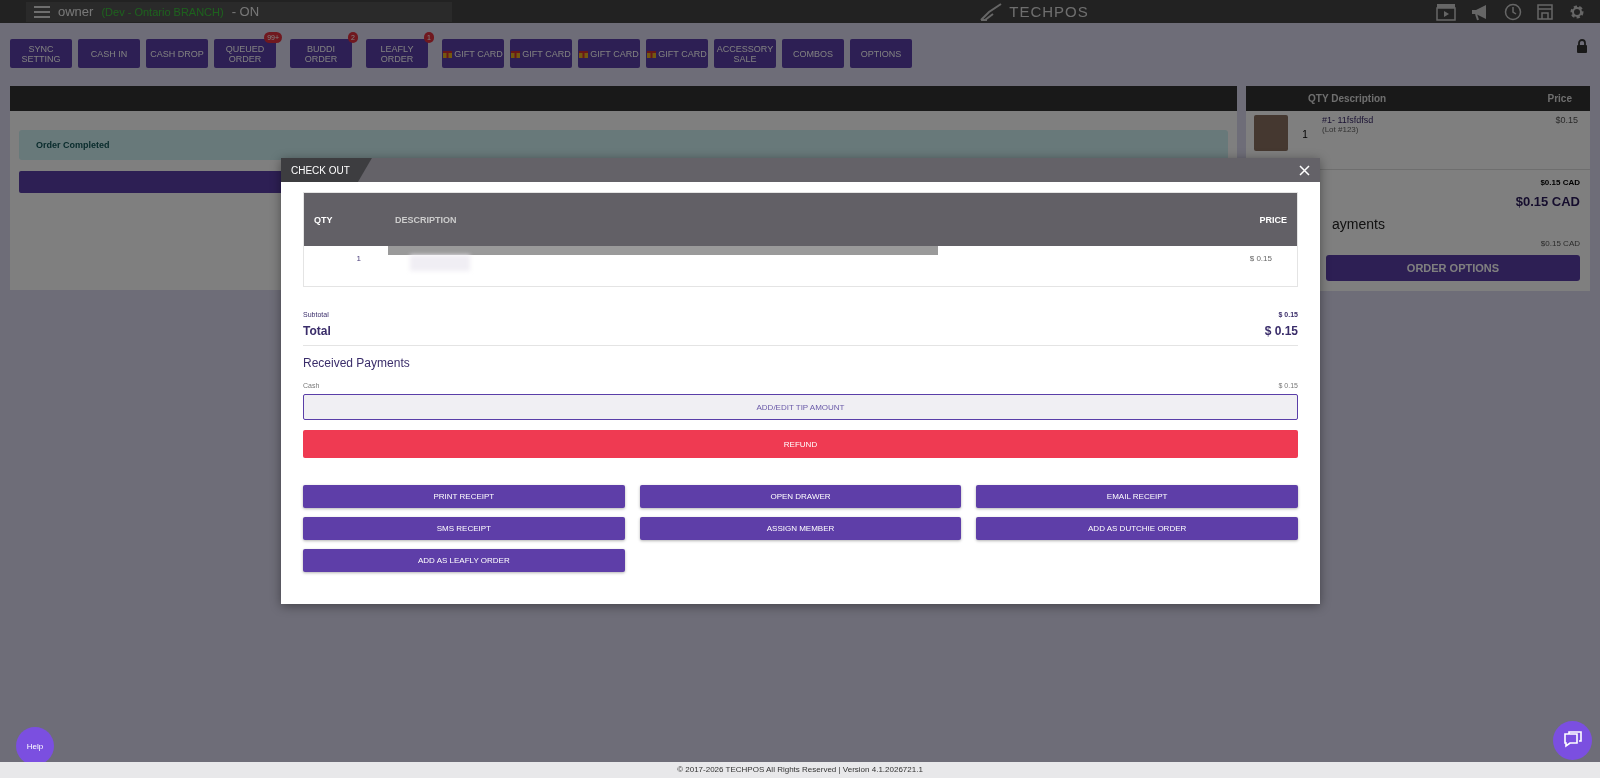 Image resolution: width=1600 pixels, height=778 pixels. Describe the element at coordinates (321, 53) in the screenshot. I see `toolbar-button: BUDDI ORDER` at that location.